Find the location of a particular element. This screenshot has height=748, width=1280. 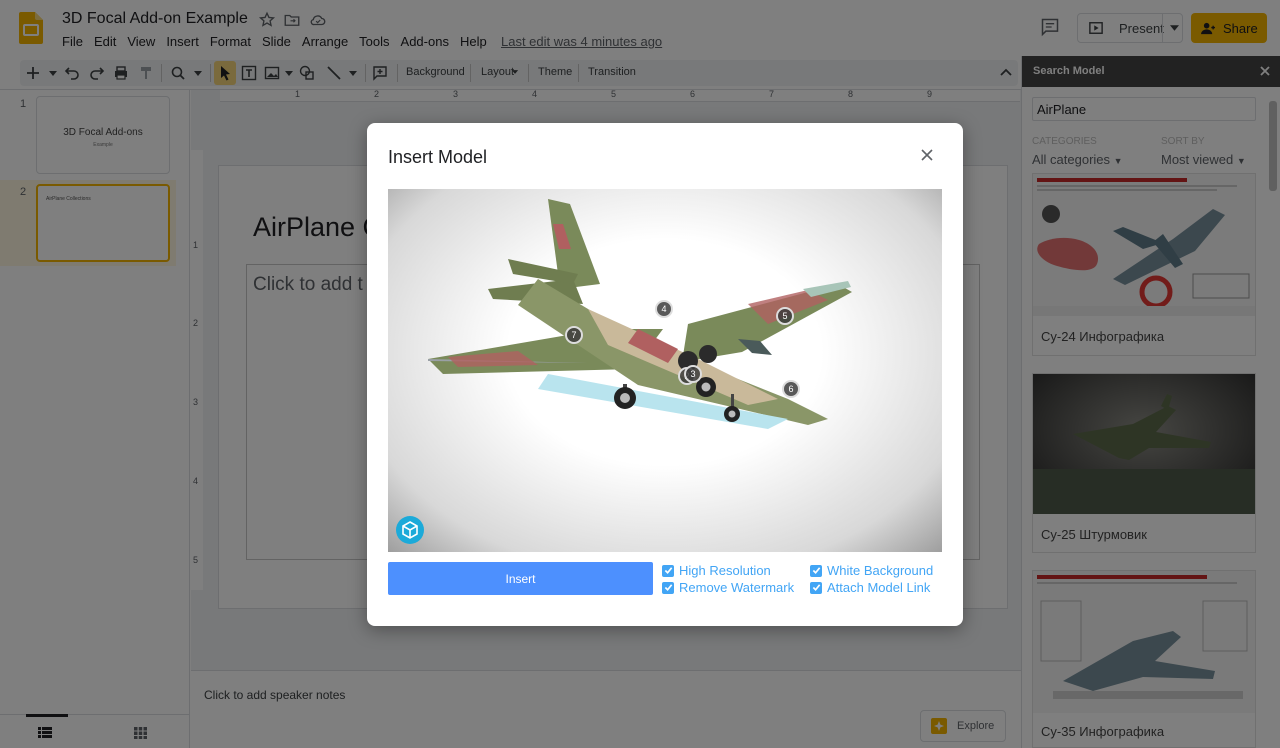

high-resolution-checkbox: High Resolution is located at coordinates (716, 570).